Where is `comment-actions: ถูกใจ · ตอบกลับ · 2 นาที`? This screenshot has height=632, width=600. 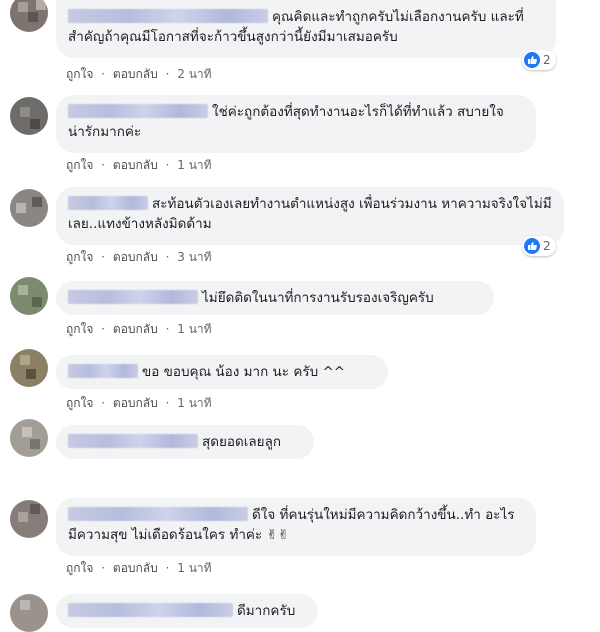
comment-actions: ถูกใจ · ตอบกลับ · 2 นาที is located at coordinates (141, 74).